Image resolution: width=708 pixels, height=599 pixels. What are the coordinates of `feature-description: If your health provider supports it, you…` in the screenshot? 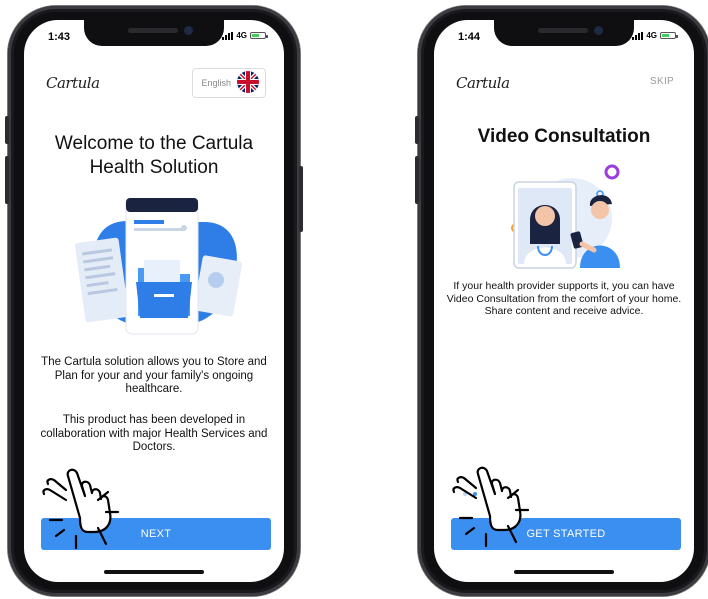 It's located at (564, 298).